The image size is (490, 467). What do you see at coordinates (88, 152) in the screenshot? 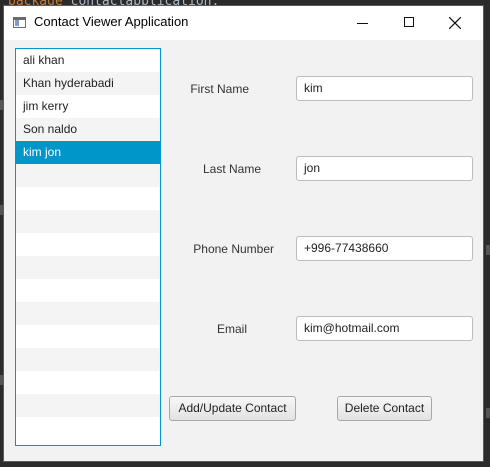
I see `contact-list-item: kim jon` at bounding box center [88, 152].